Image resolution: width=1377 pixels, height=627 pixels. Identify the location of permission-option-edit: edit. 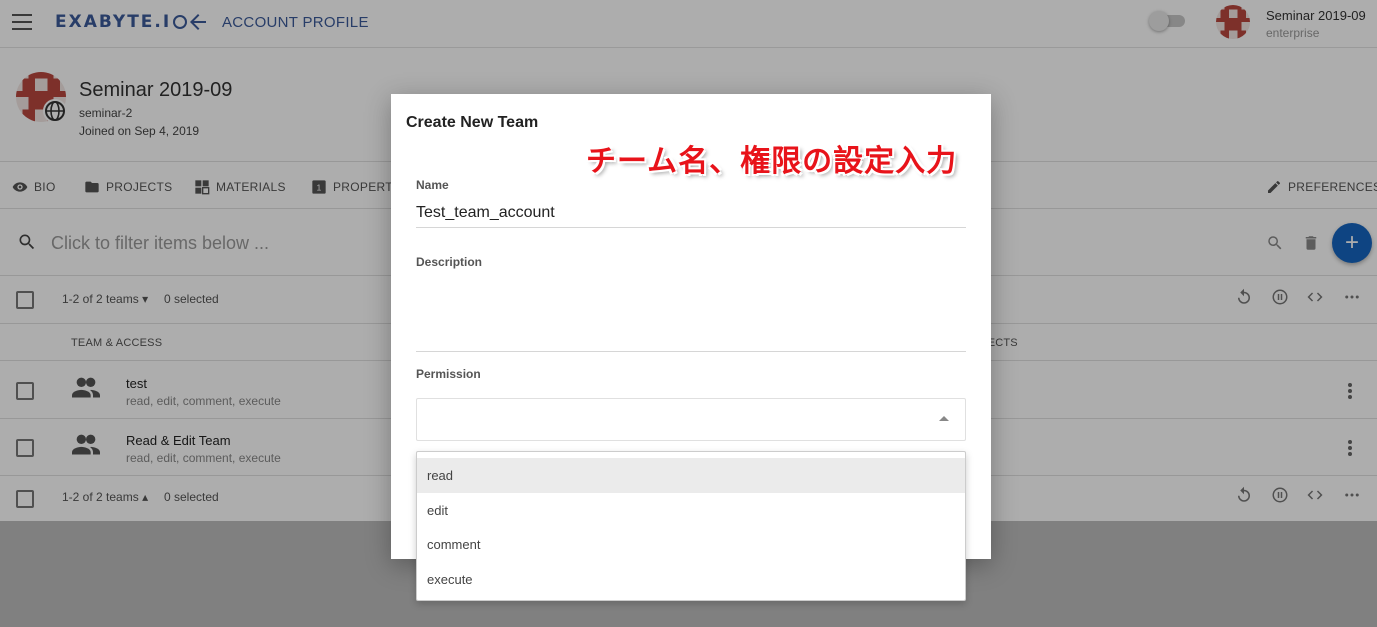
(691, 510).